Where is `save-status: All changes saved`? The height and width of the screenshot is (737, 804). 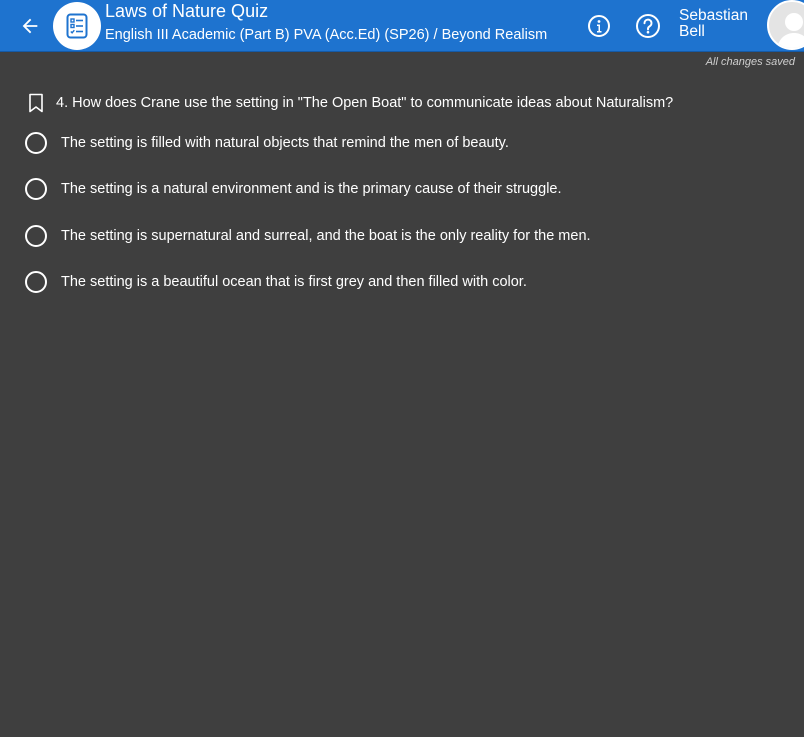
save-status: All changes saved is located at coordinates (750, 62).